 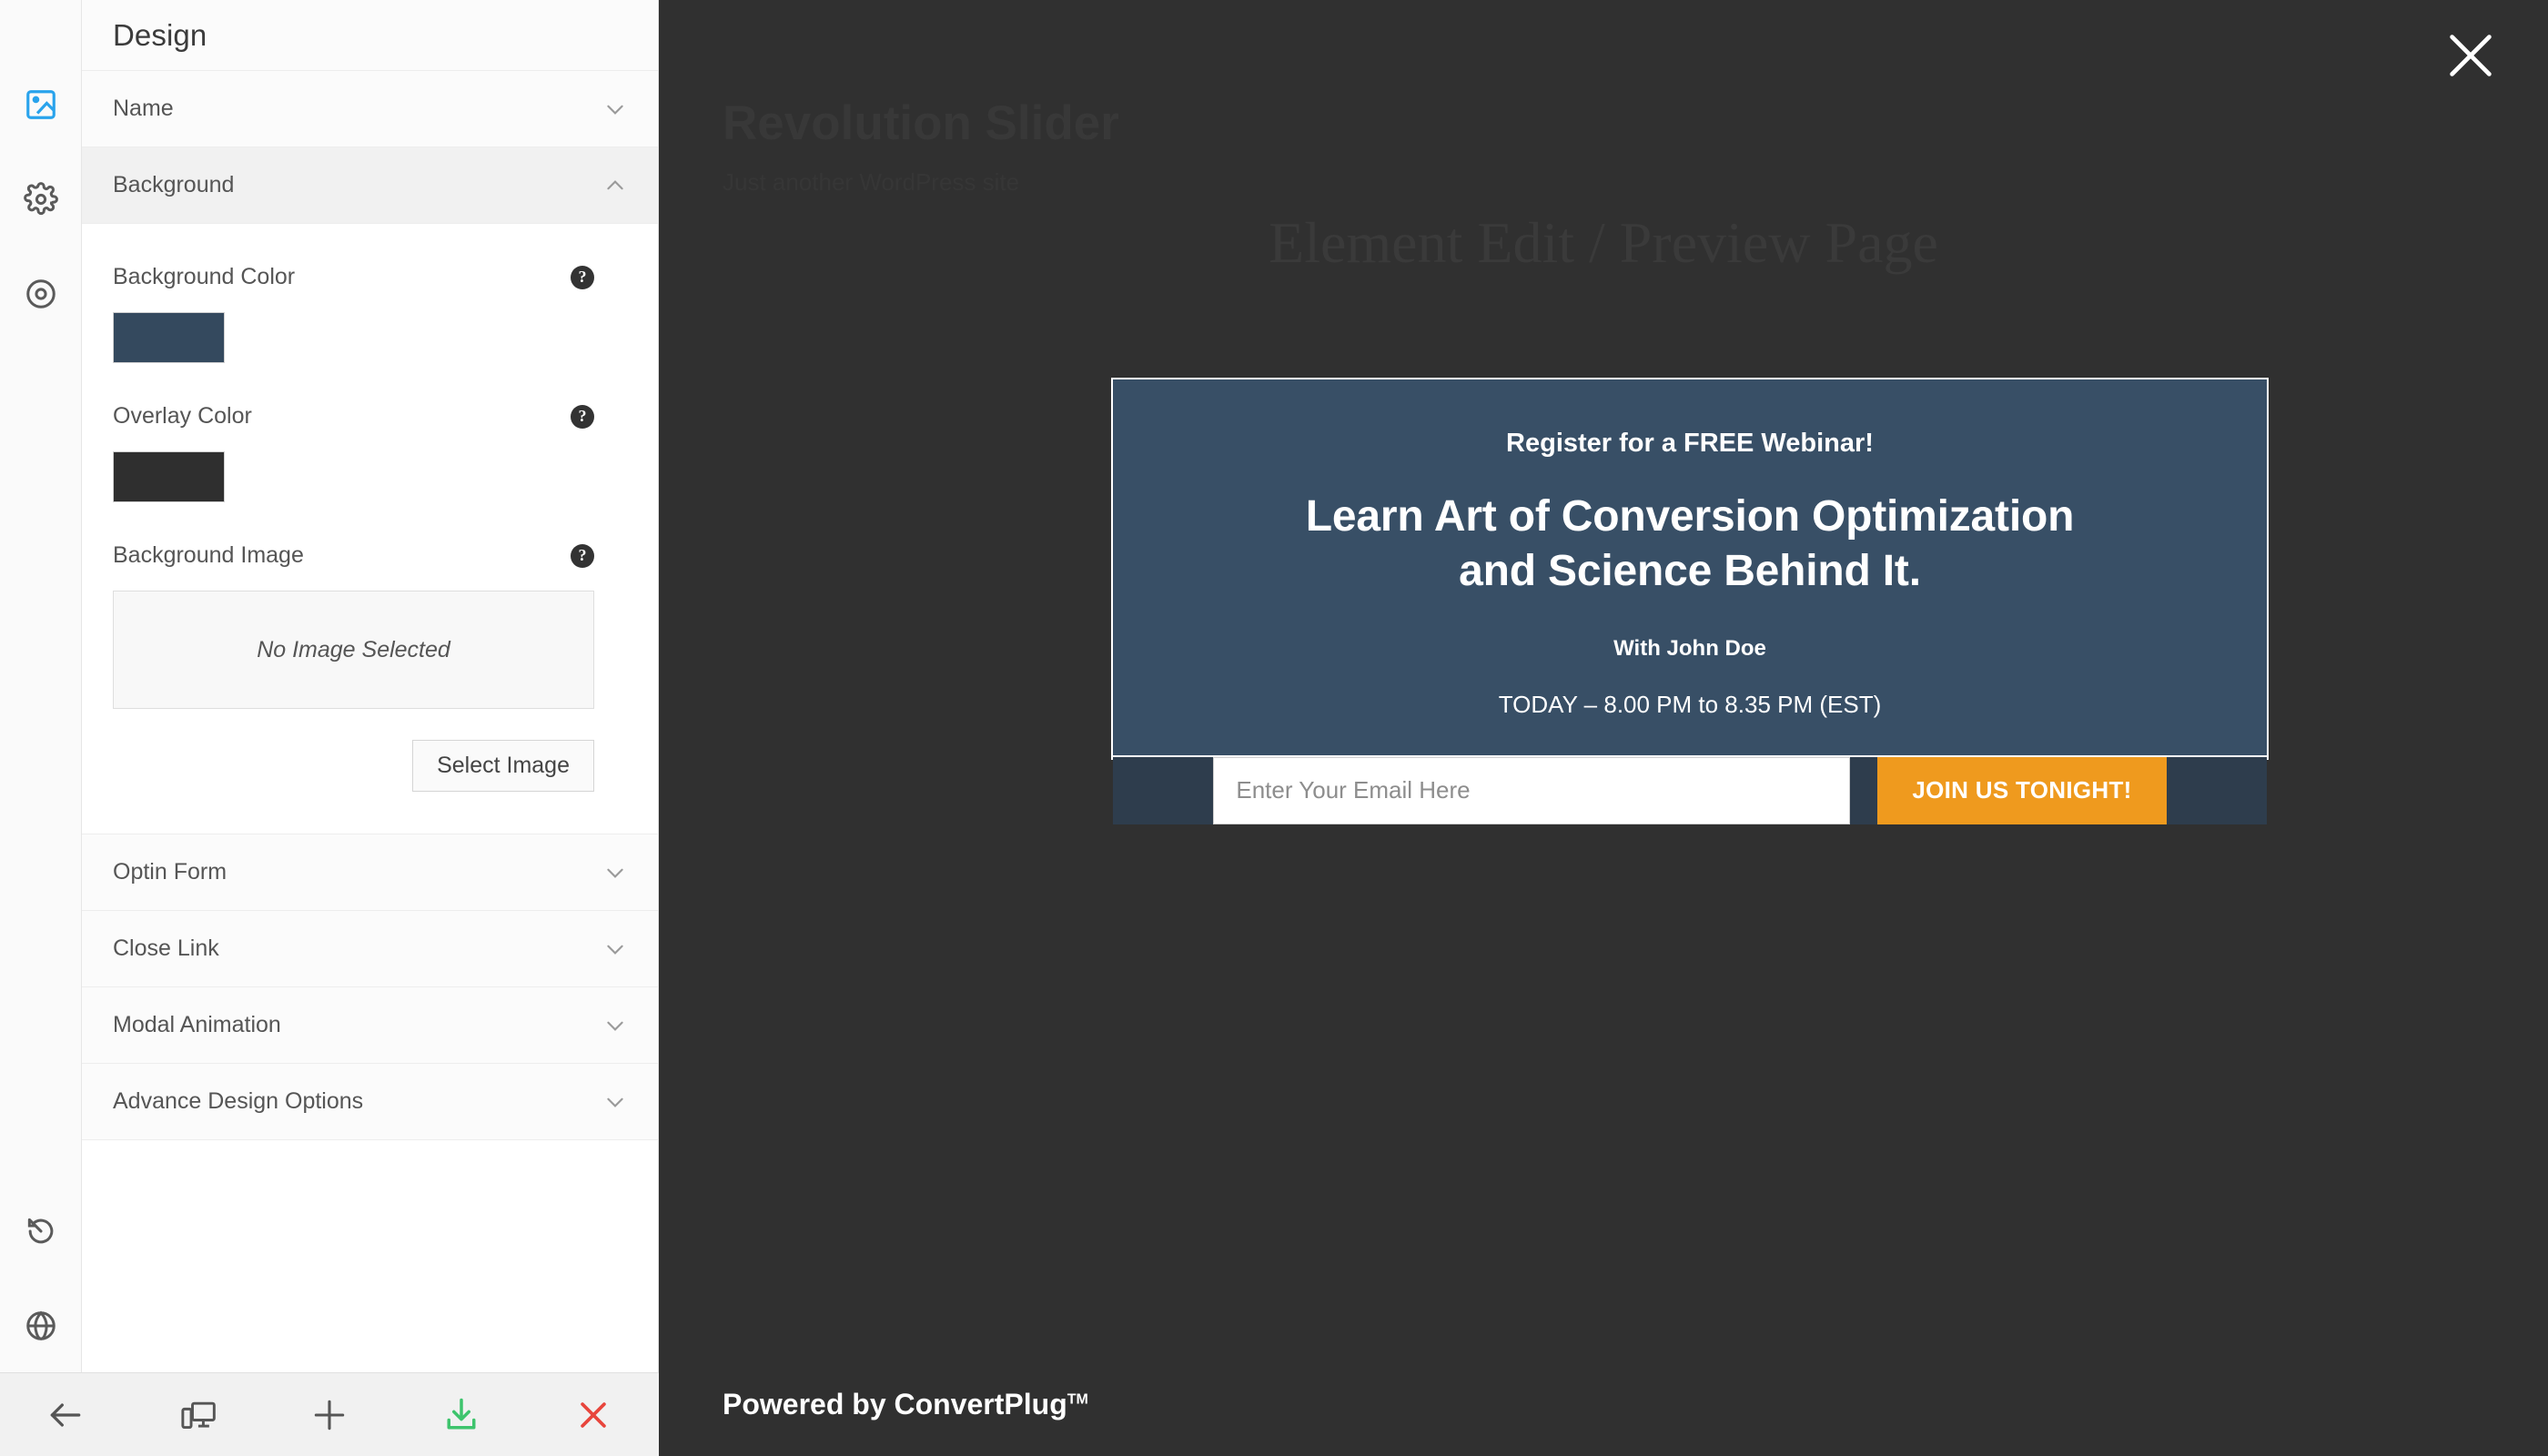 I want to click on page-title: Design, so click(x=160, y=34).